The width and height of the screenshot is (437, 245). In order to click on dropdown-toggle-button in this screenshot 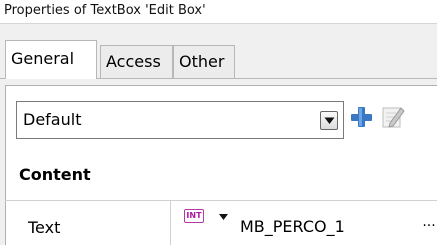, I will do `click(329, 120)`.